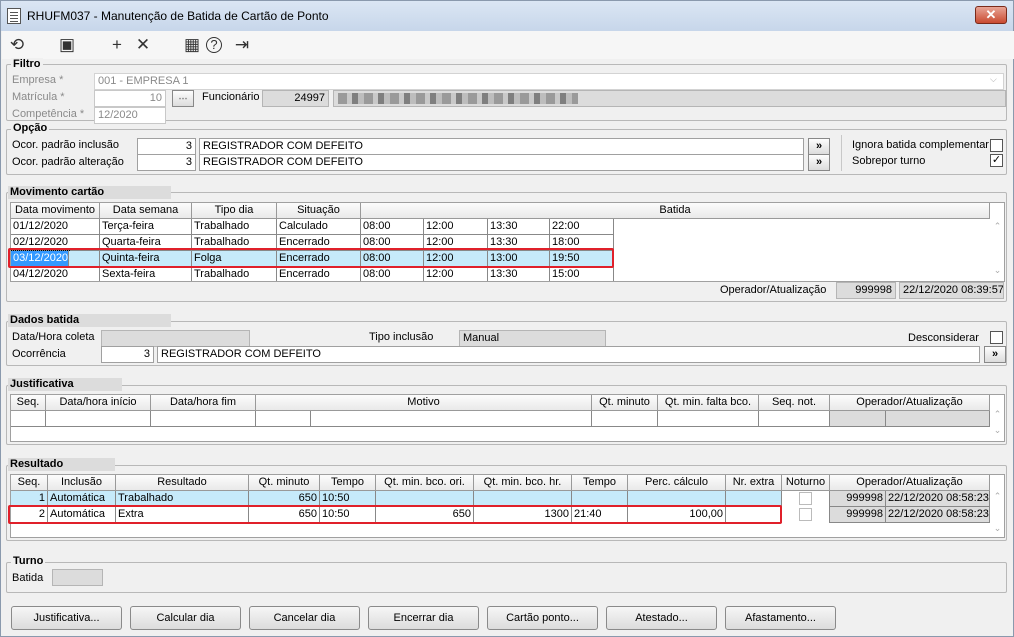 The image size is (1014, 637). I want to click on col-header: Tipo dia, so click(234, 211).